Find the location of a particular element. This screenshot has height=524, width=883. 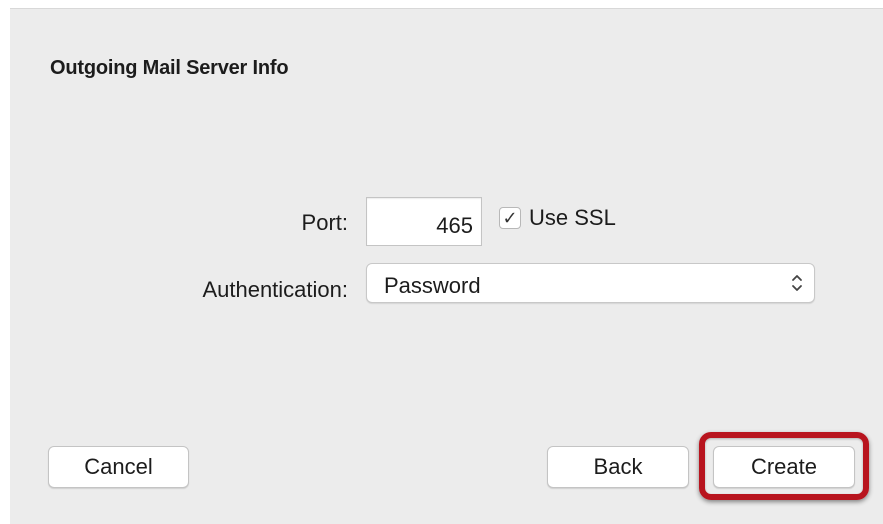

use-ssl-checkbox-row: ✓ Use SSL is located at coordinates (557, 218).